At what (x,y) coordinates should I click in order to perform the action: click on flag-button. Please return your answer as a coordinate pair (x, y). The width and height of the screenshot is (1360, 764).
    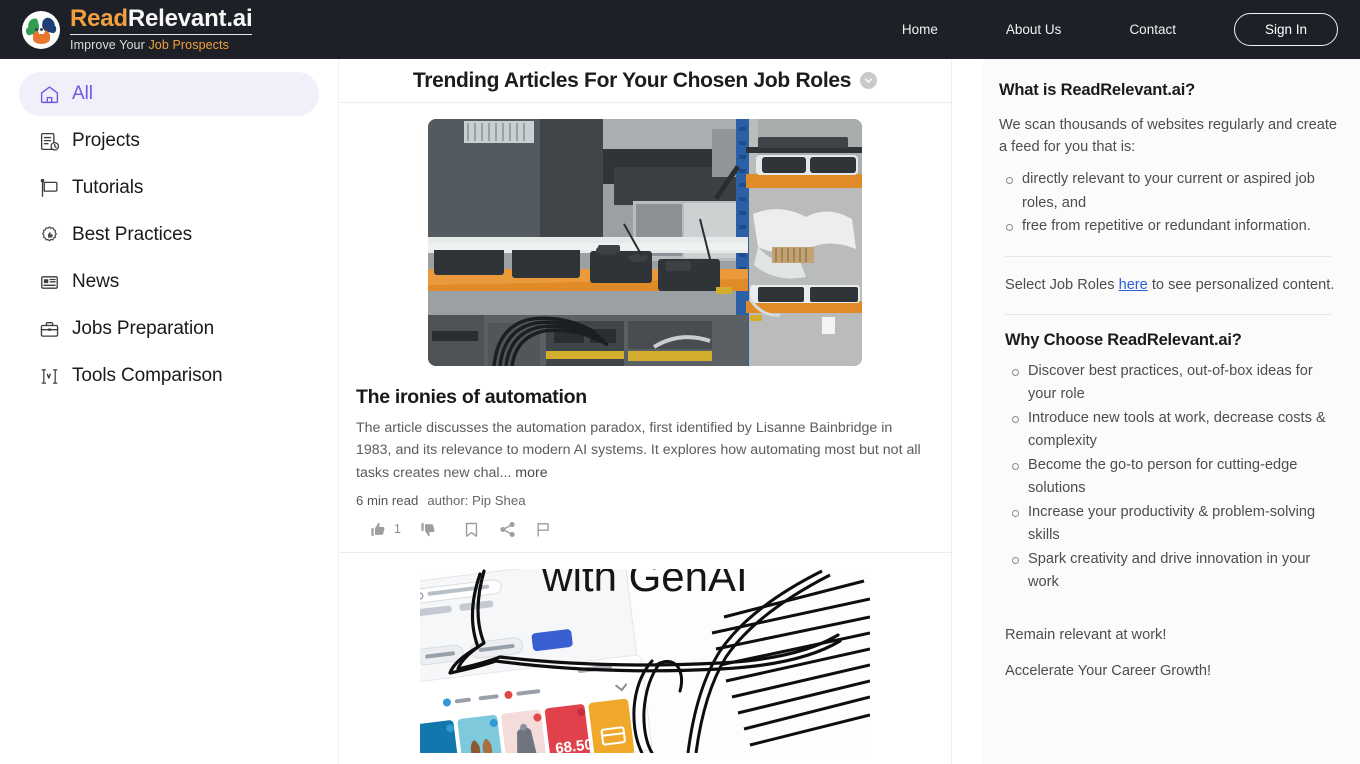
    Looking at the image, I should click on (543, 529).